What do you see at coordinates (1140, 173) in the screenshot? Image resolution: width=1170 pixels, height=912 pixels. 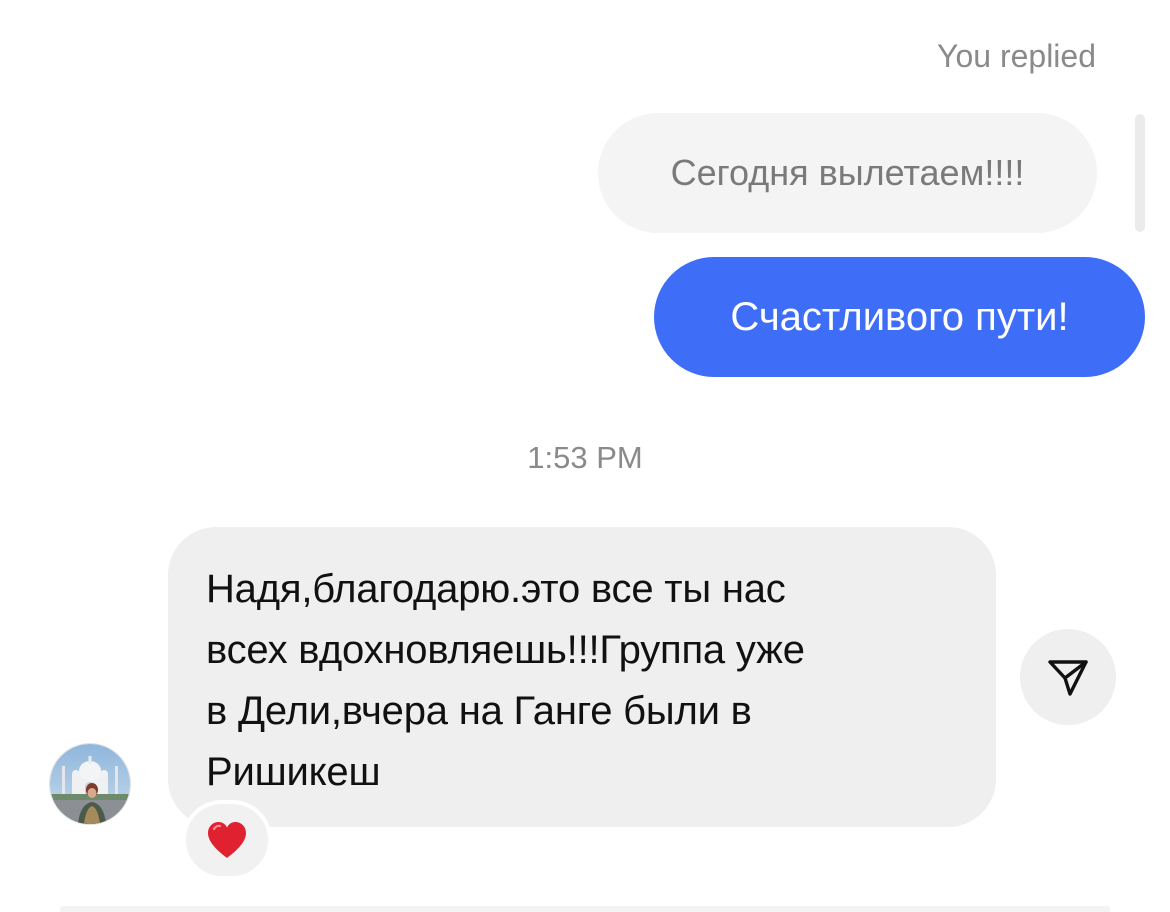 I see `scroll-indicator` at bounding box center [1140, 173].